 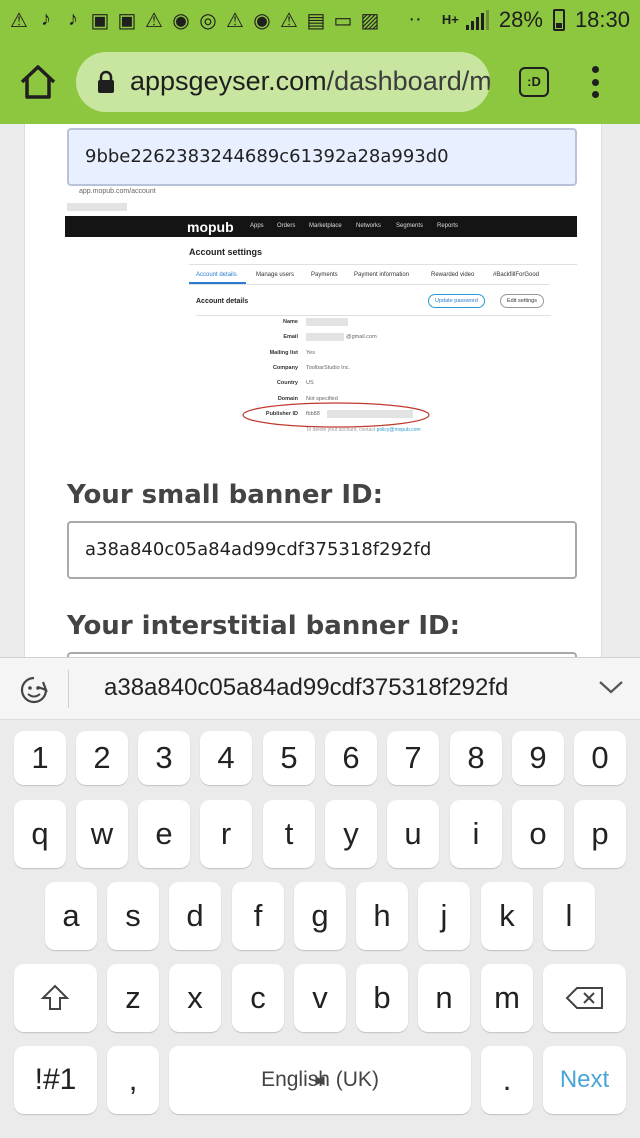 I want to click on symbols-key: !#1, so click(x=55, y=1080).